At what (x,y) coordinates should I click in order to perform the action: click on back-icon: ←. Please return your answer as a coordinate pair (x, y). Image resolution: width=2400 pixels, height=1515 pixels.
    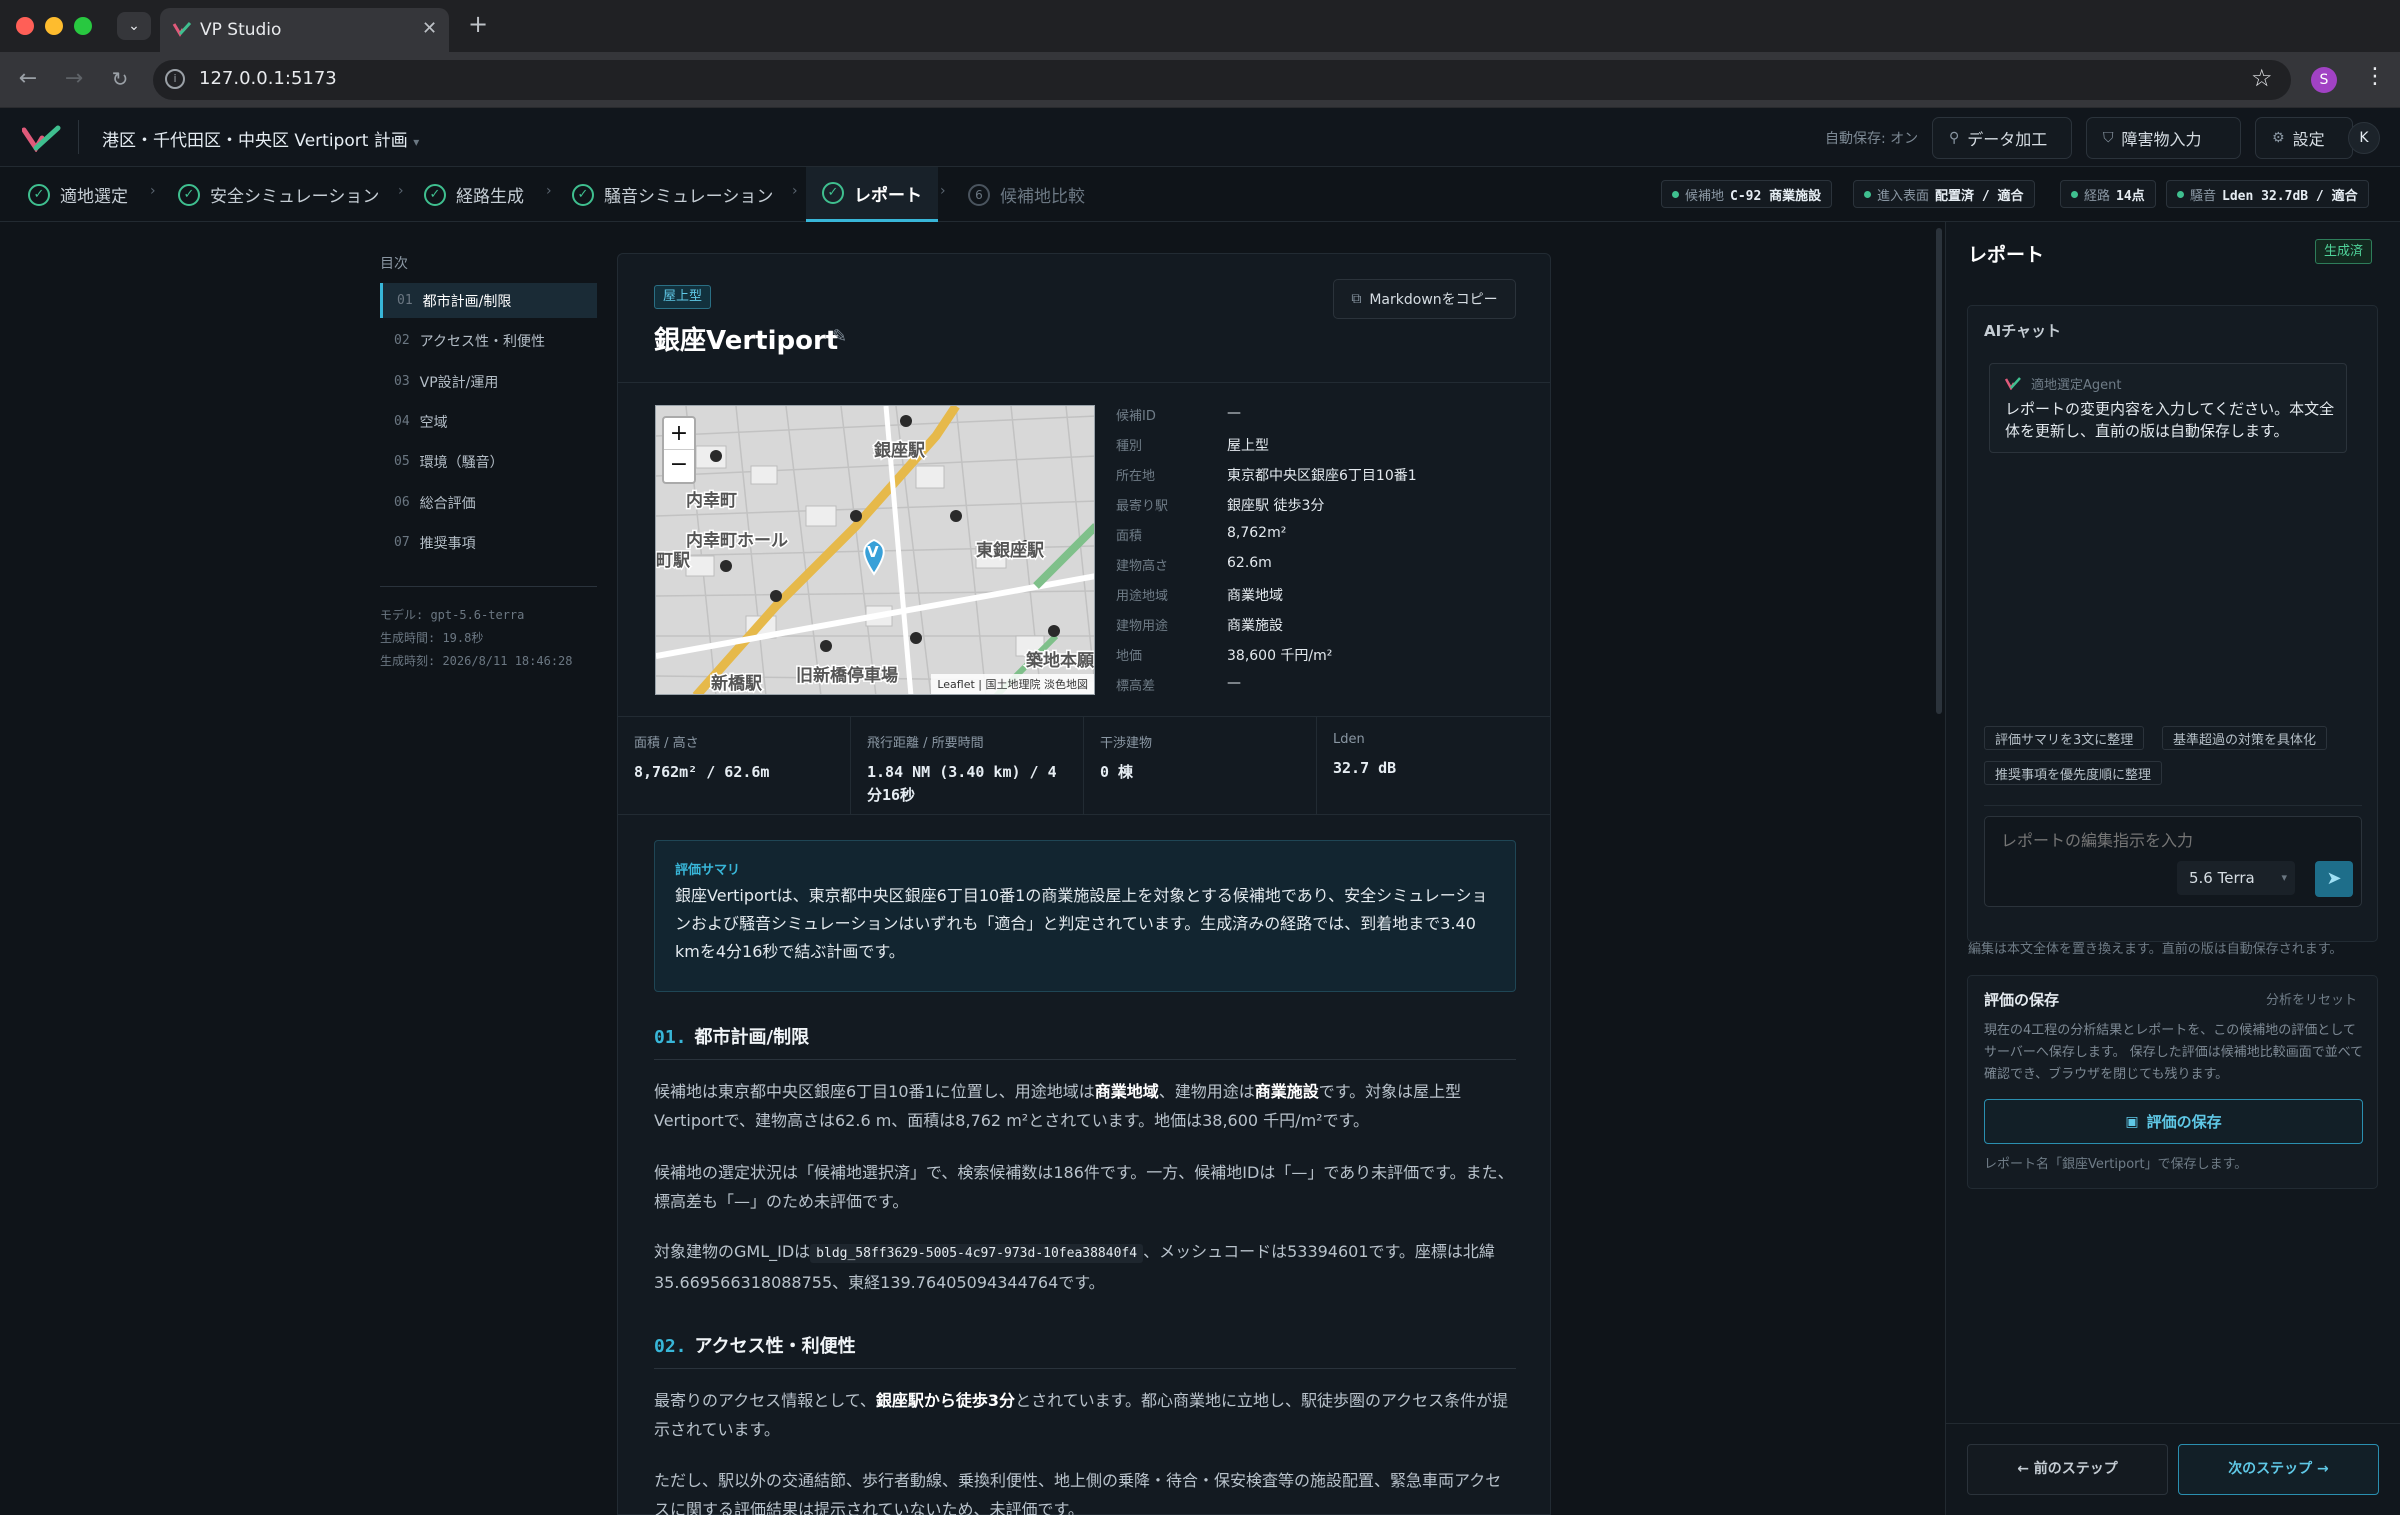
    Looking at the image, I should click on (28, 78).